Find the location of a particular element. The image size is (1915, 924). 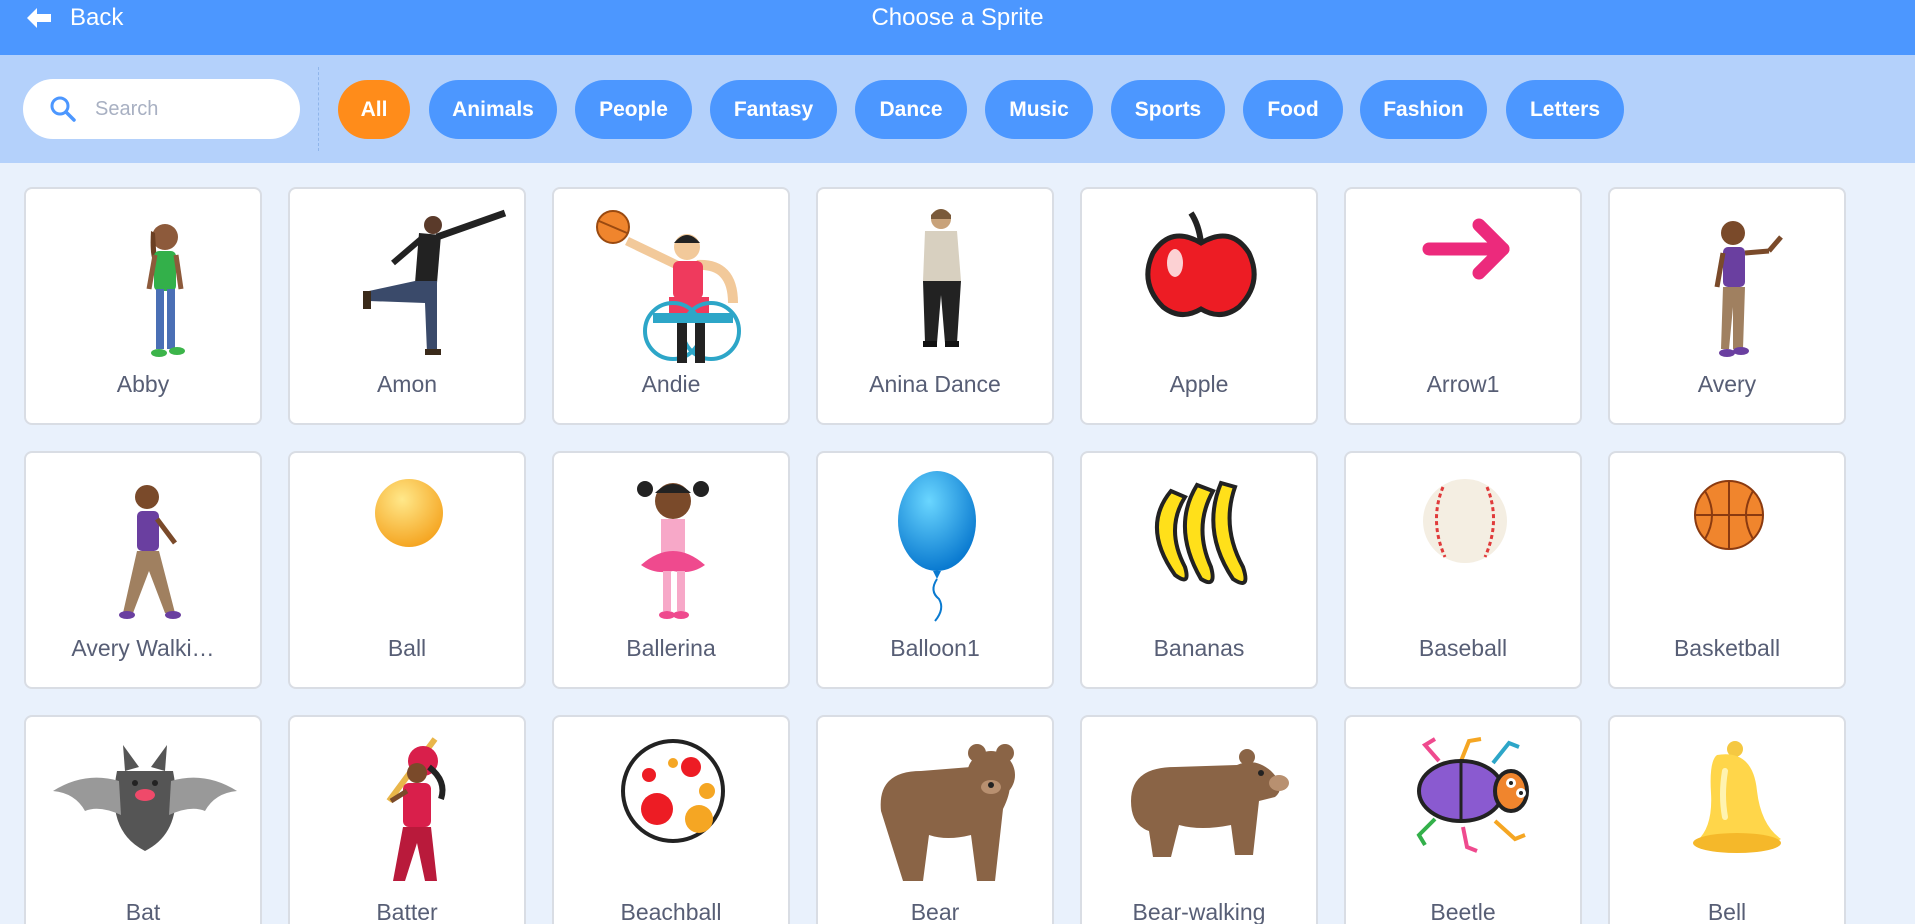

sprite-card-andie: Andie is located at coordinates (671, 306).